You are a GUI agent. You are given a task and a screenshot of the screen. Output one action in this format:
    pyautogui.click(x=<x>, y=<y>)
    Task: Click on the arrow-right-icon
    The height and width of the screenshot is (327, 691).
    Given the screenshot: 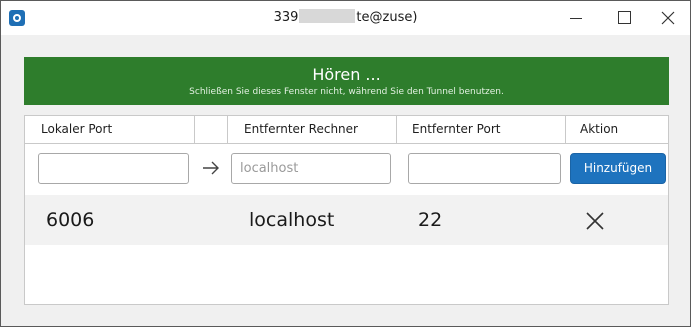 What is the action you would take?
    pyautogui.click(x=211, y=168)
    